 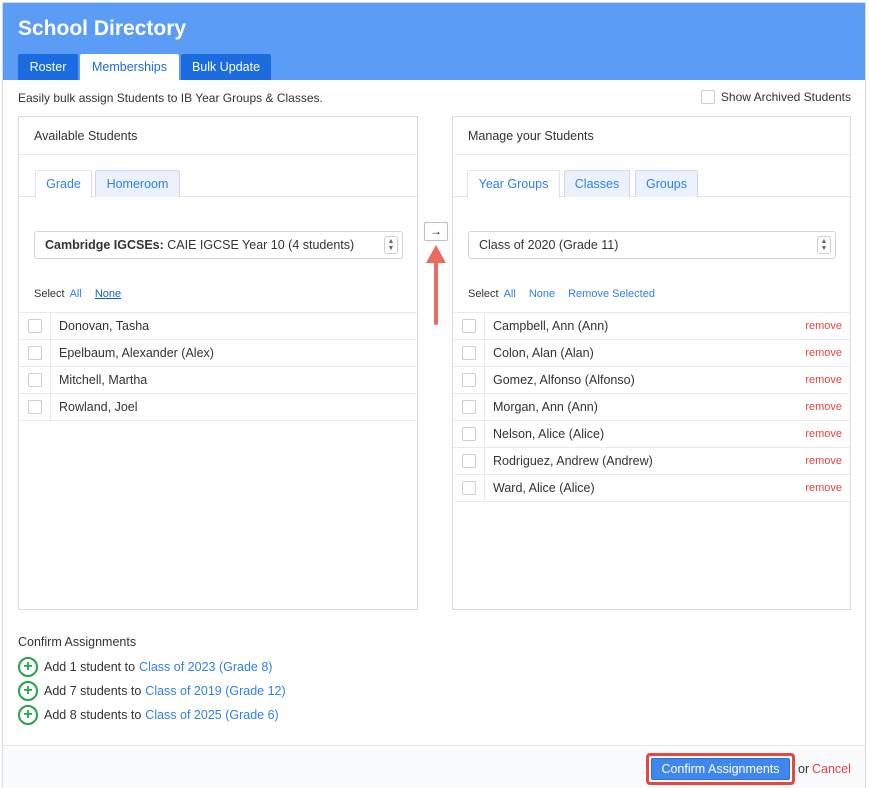 I want to click on list-item: Donovan, Tasha, so click(x=218, y=326).